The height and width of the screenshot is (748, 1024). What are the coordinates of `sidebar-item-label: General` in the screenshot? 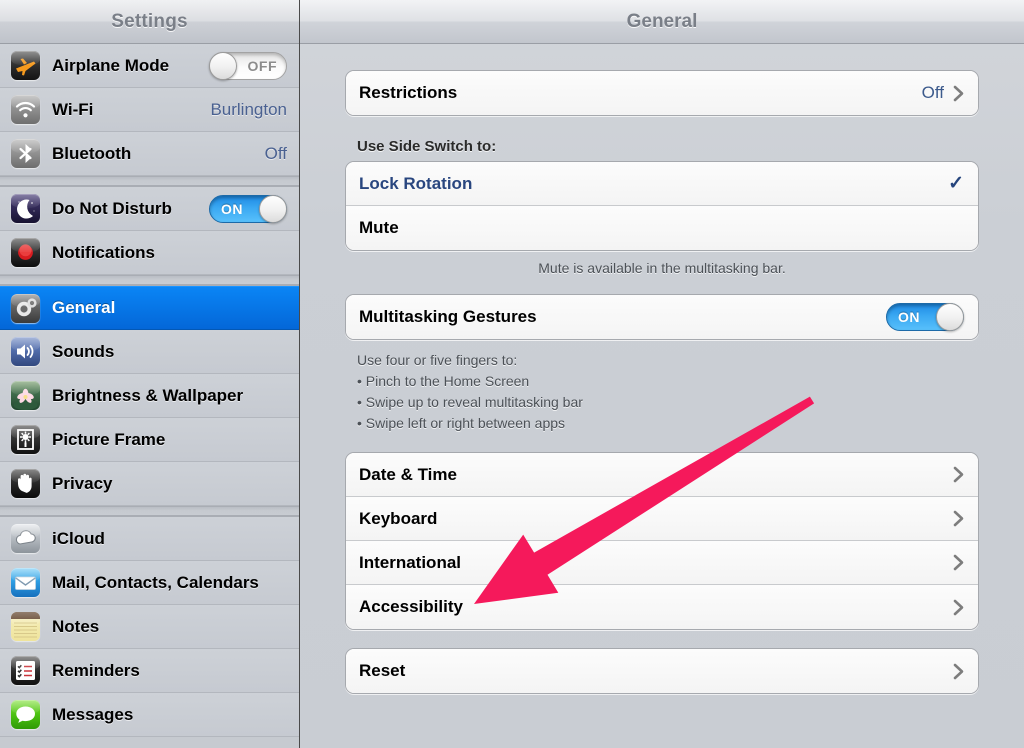 It's located at (84, 307).